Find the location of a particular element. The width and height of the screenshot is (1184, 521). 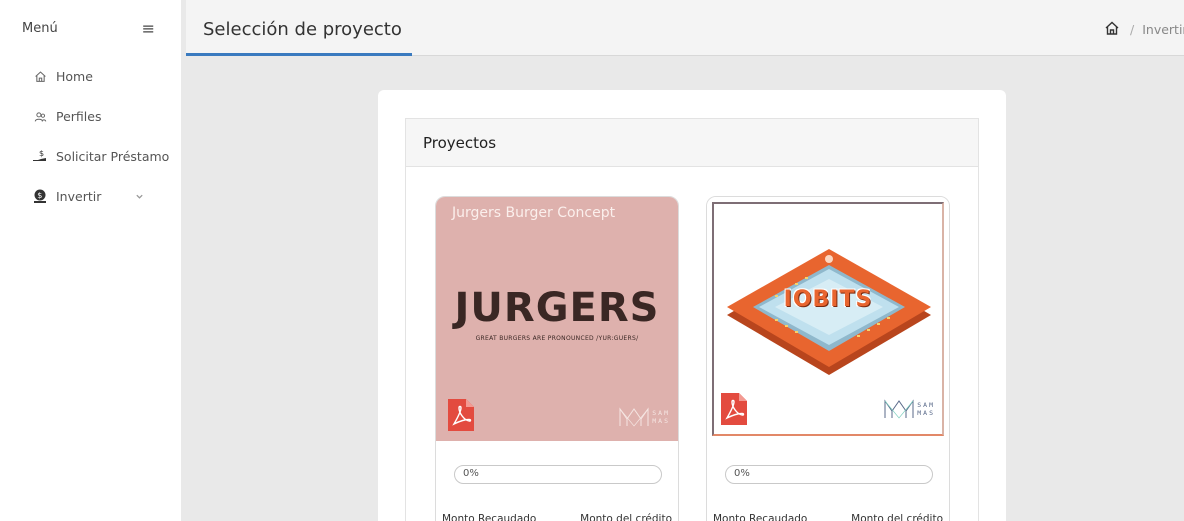

hand-money-icon: $ is located at coordinates (40, 156).